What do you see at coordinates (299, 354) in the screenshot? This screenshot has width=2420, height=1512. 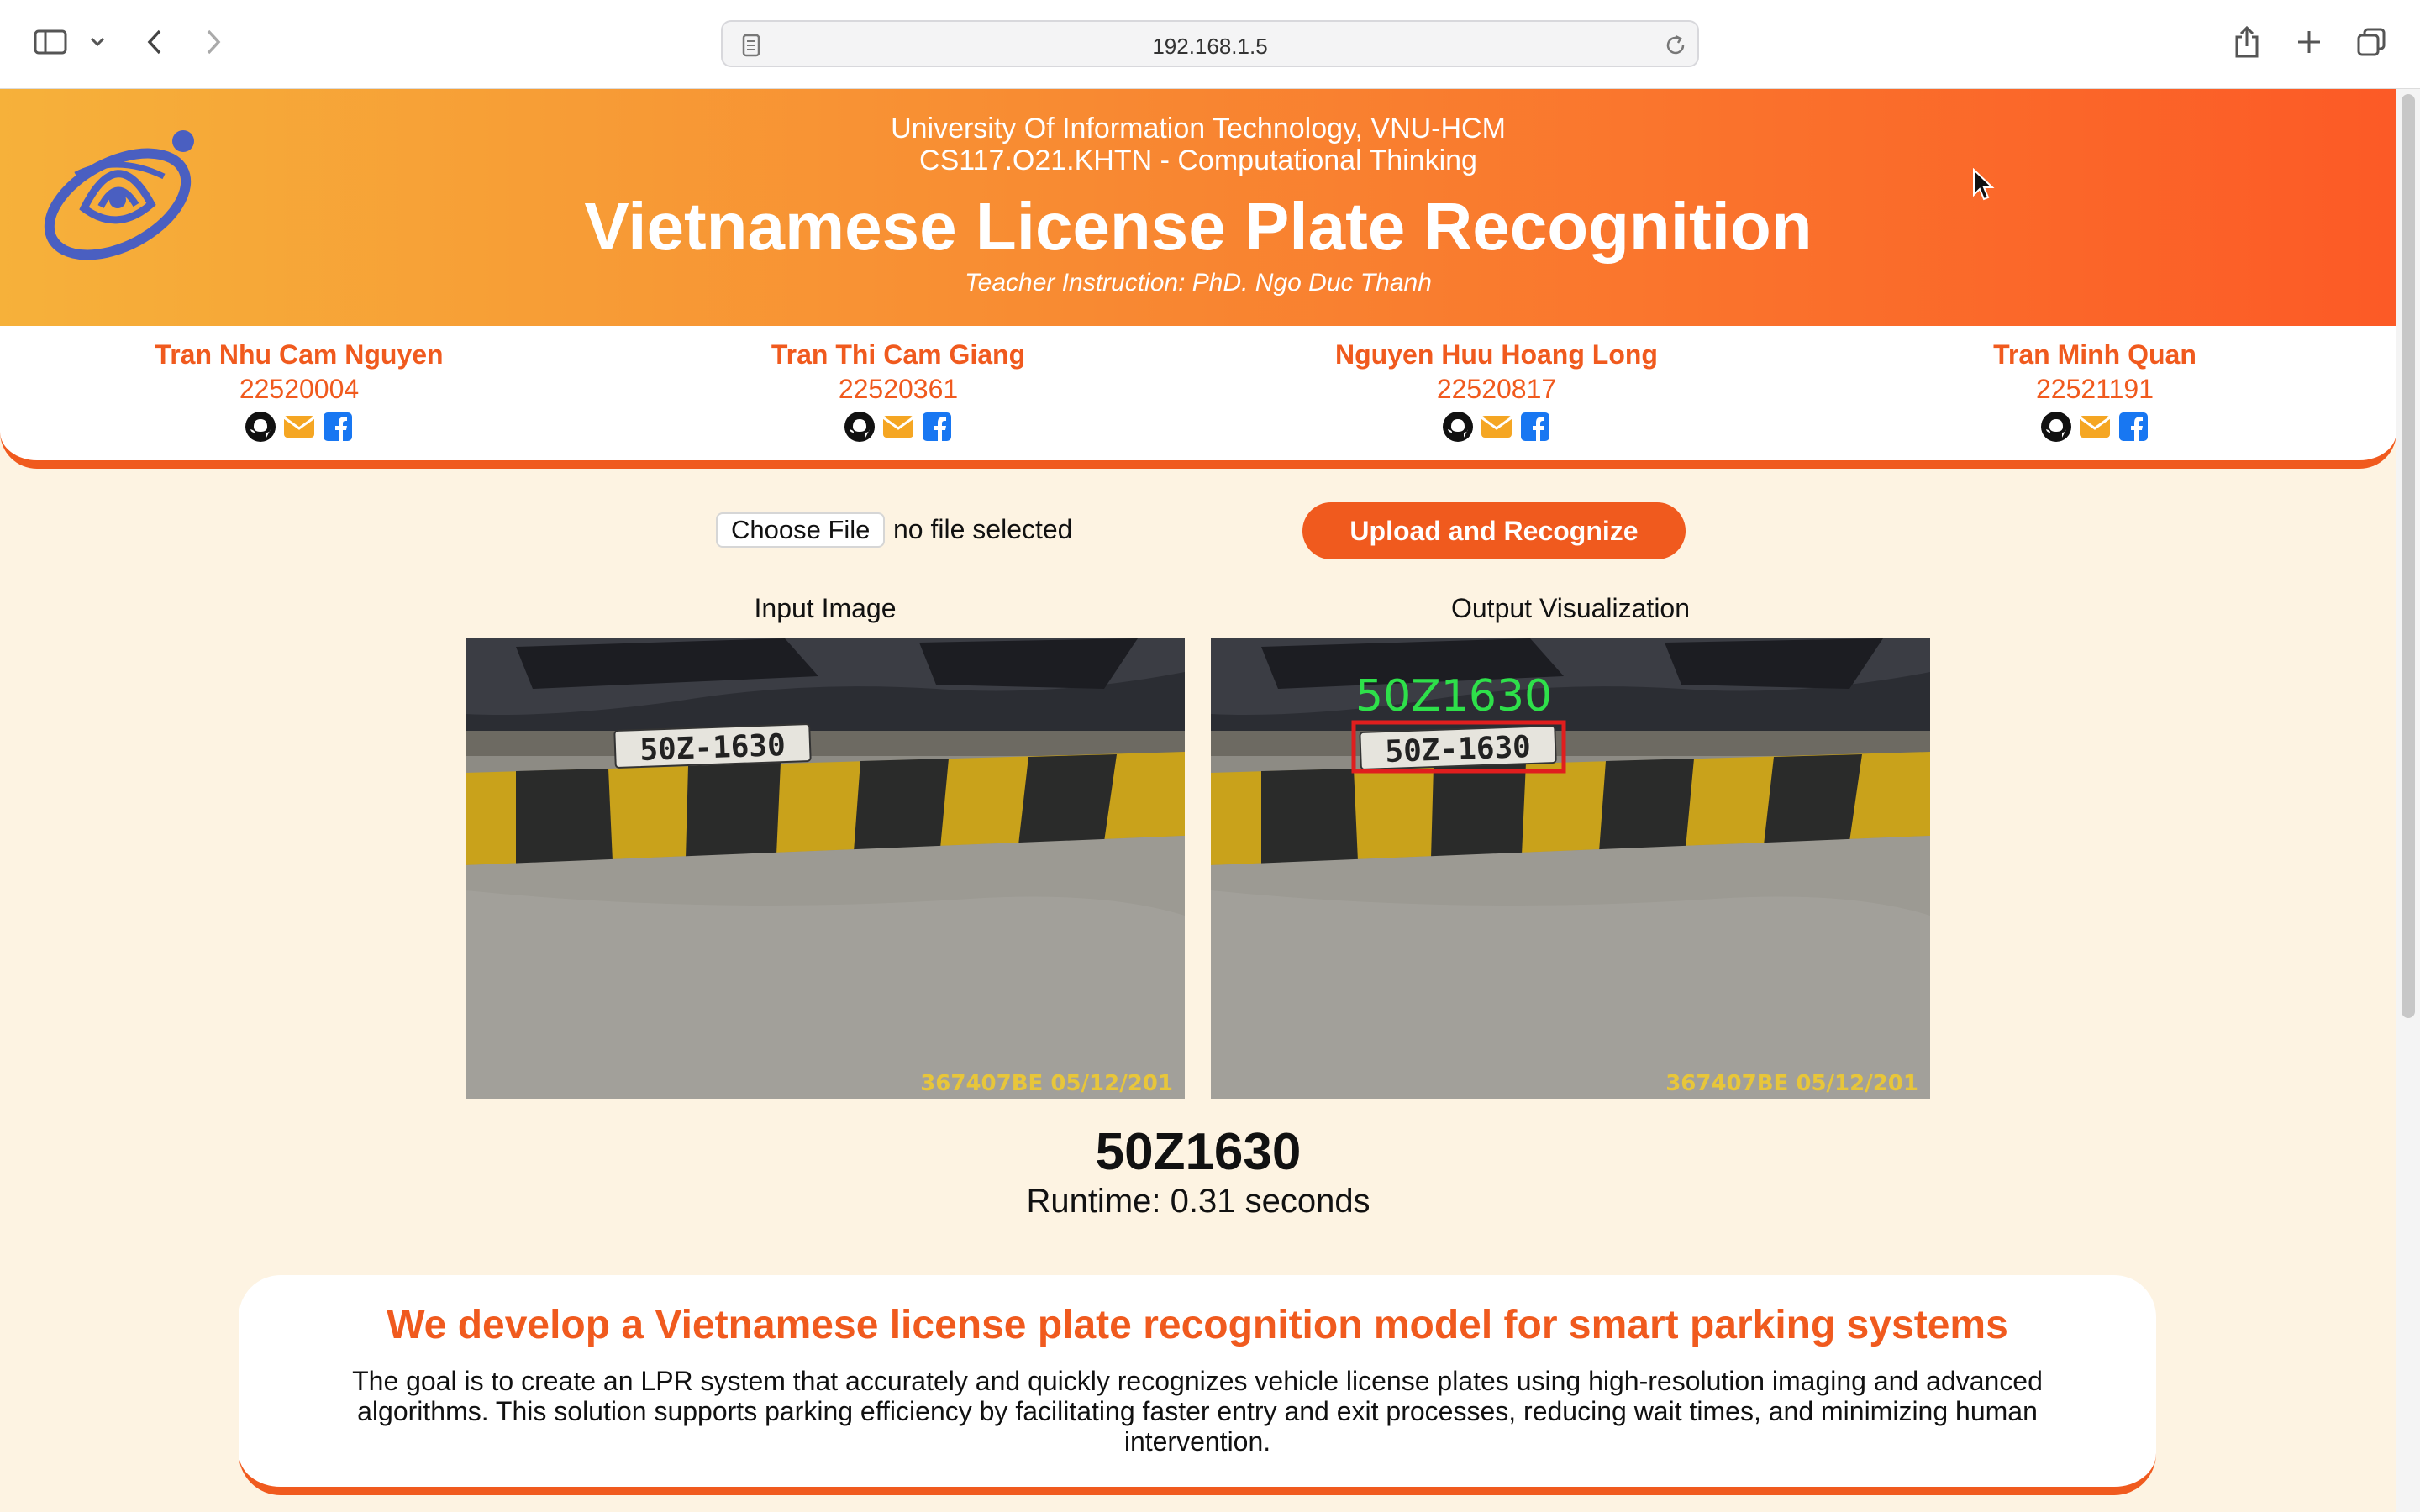 I see `member-name: Tran Nhu Cam Nguyen` at bounding box center [299, 354].